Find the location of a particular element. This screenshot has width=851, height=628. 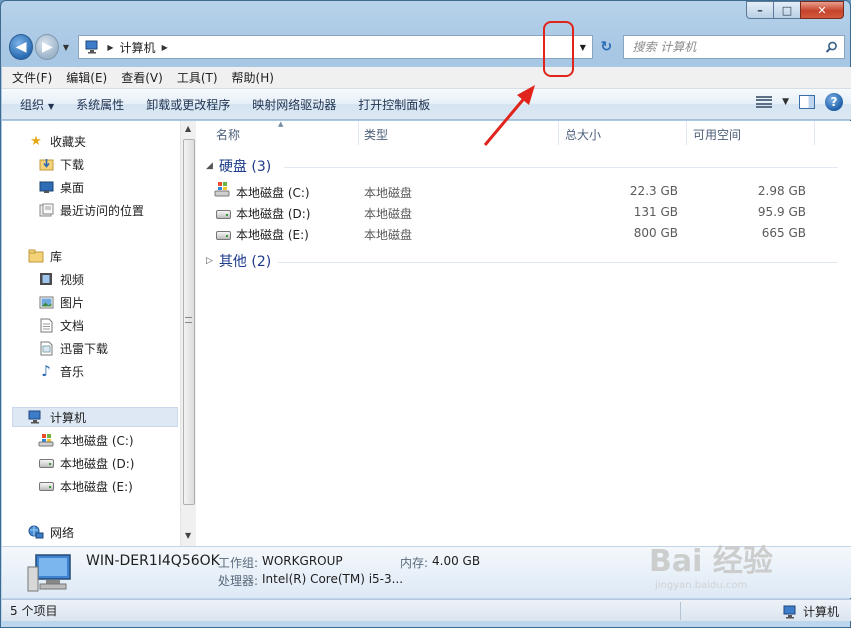

group-header-hard-disks: ◢ 硬盘 (3) is located at coordinates (238, 166).